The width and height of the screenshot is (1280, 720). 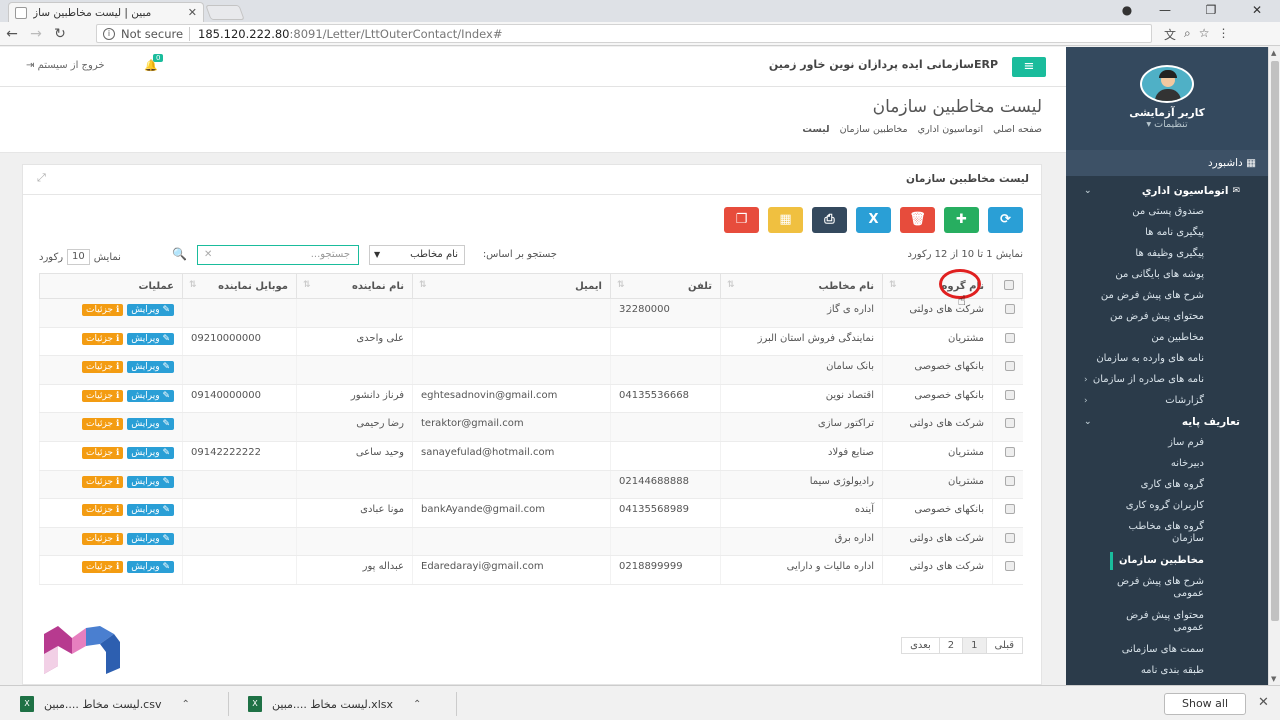 I want to click on table-row: شرکت های دولتی اداره برق ✎ ویرایش ℹ جزئیات, so click(x=531, y=542).